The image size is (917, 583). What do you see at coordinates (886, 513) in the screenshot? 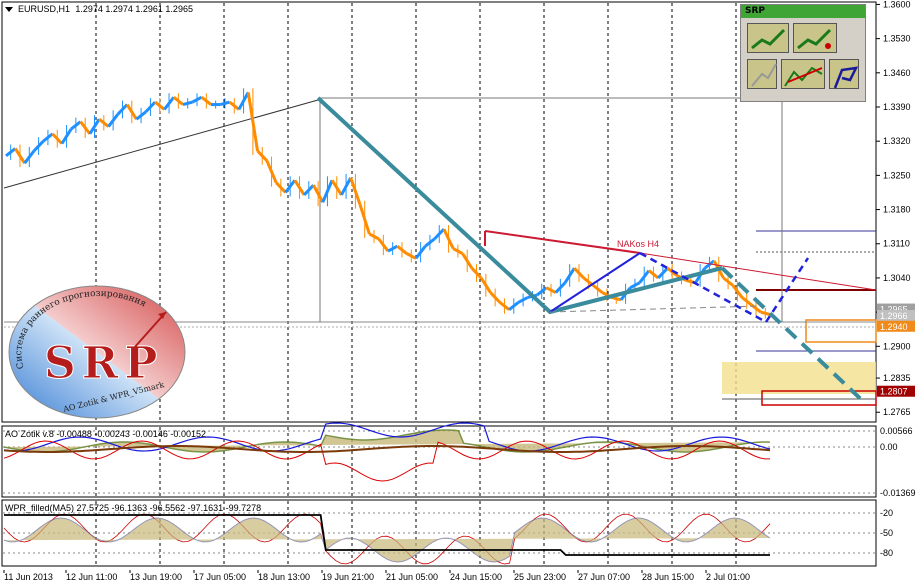
I see `ind2-level-label: -20` at bounding box center [886, 513].